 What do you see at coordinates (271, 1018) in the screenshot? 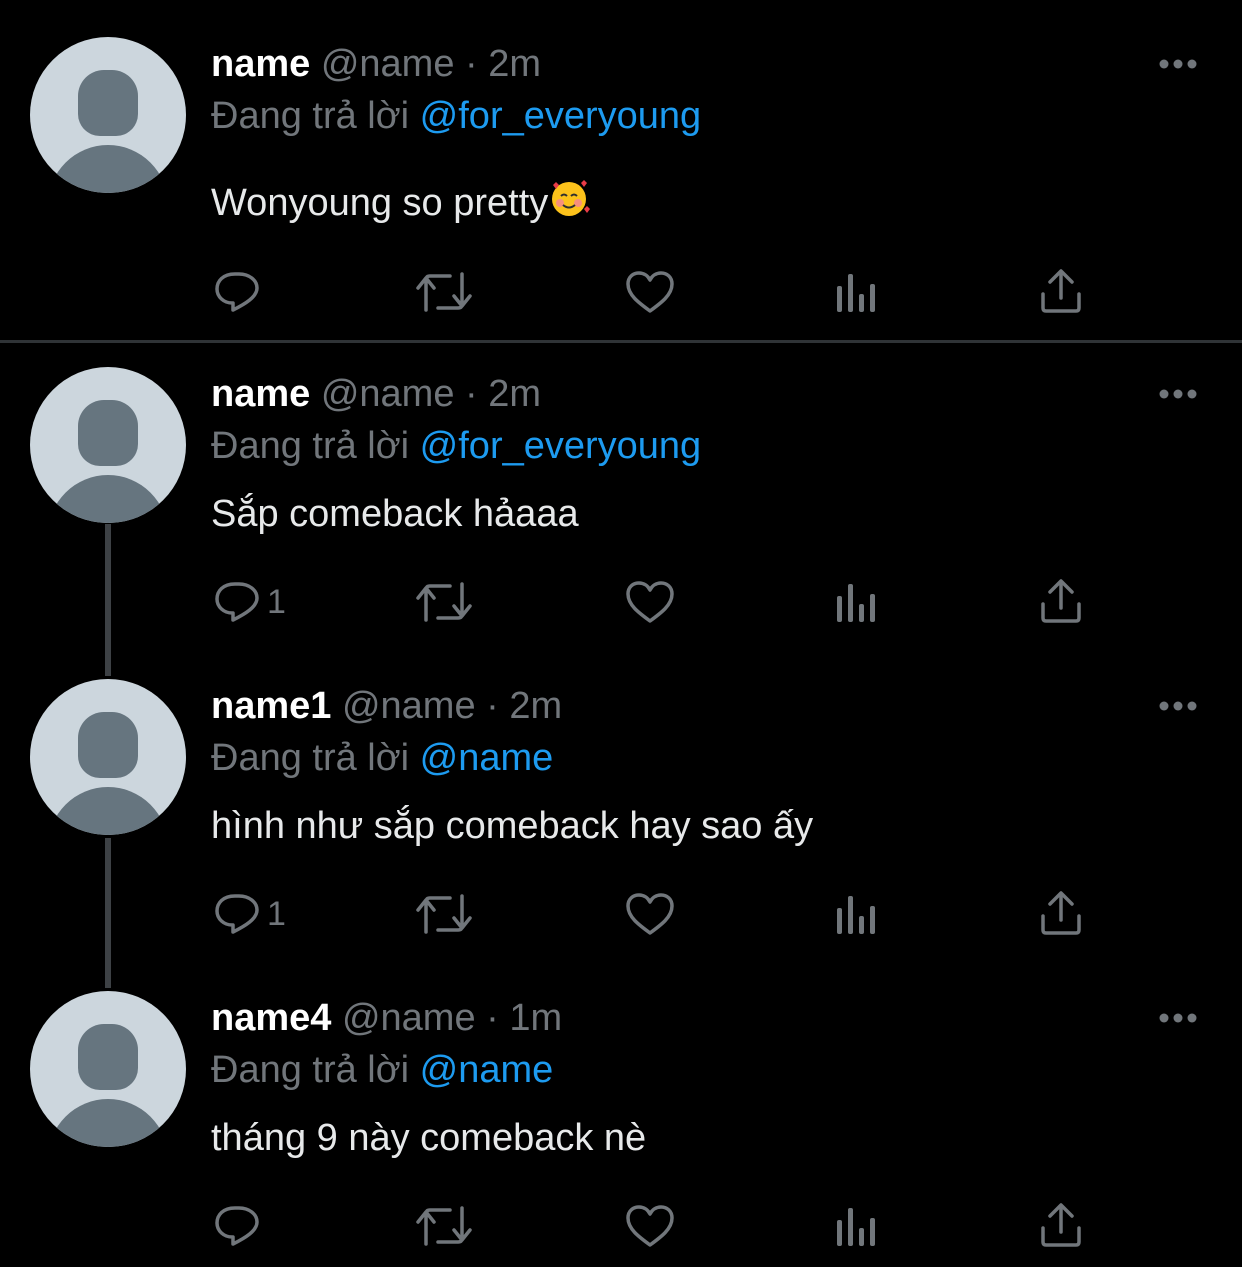
I see `display-name: name4` at bounding box center [271, 1018].